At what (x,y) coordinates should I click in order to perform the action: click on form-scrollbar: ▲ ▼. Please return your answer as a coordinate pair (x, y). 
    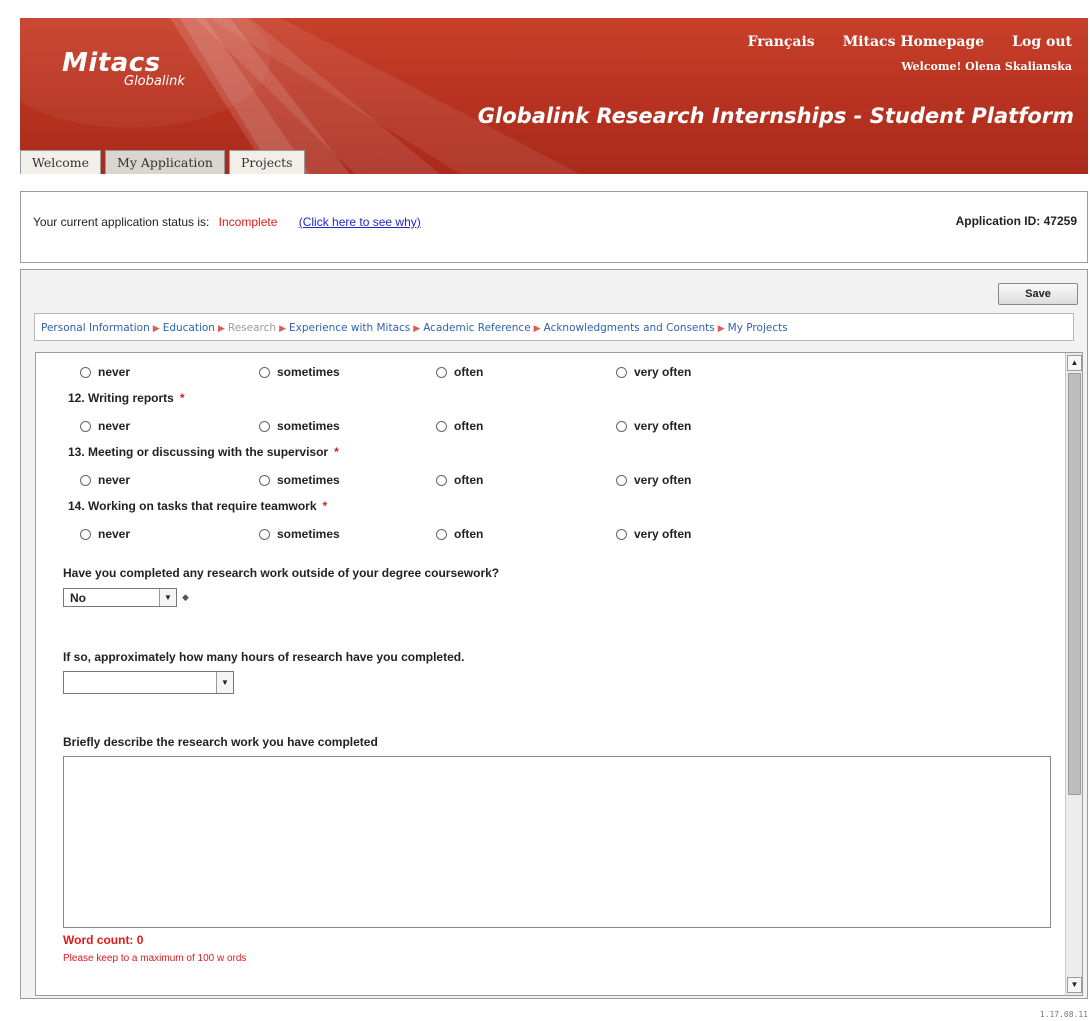
    Looking at the image, I should click on (1073, 674).